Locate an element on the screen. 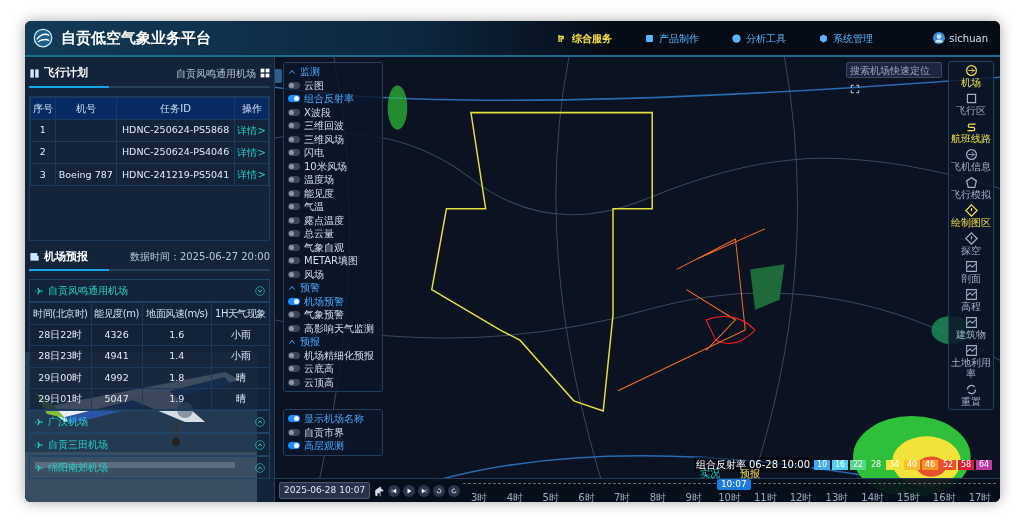 The width and height of the screenshot is (1026, 532). skip-back-icon is located at coordinates (394, 490).